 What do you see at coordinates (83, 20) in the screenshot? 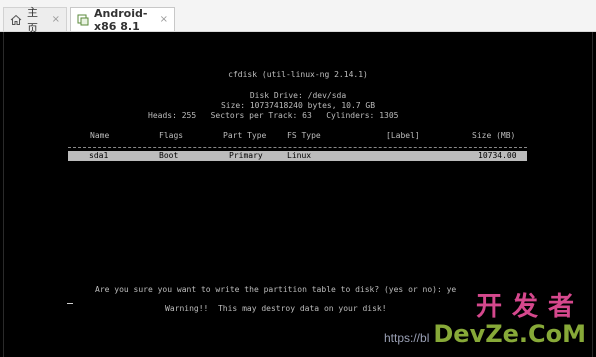
I see `vm-icon` at bounding box center [83, 20].